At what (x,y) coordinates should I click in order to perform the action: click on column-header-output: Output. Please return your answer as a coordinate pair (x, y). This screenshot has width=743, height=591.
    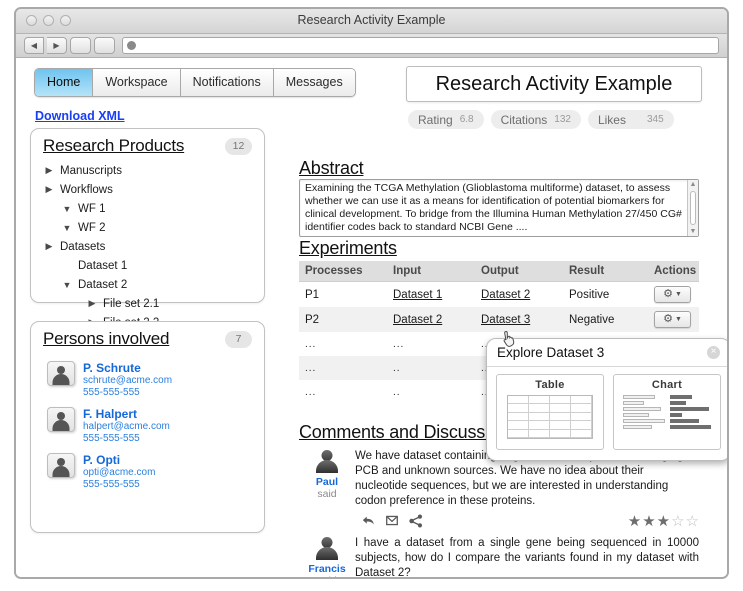
    Looking at the image, I should click on (519, 271).